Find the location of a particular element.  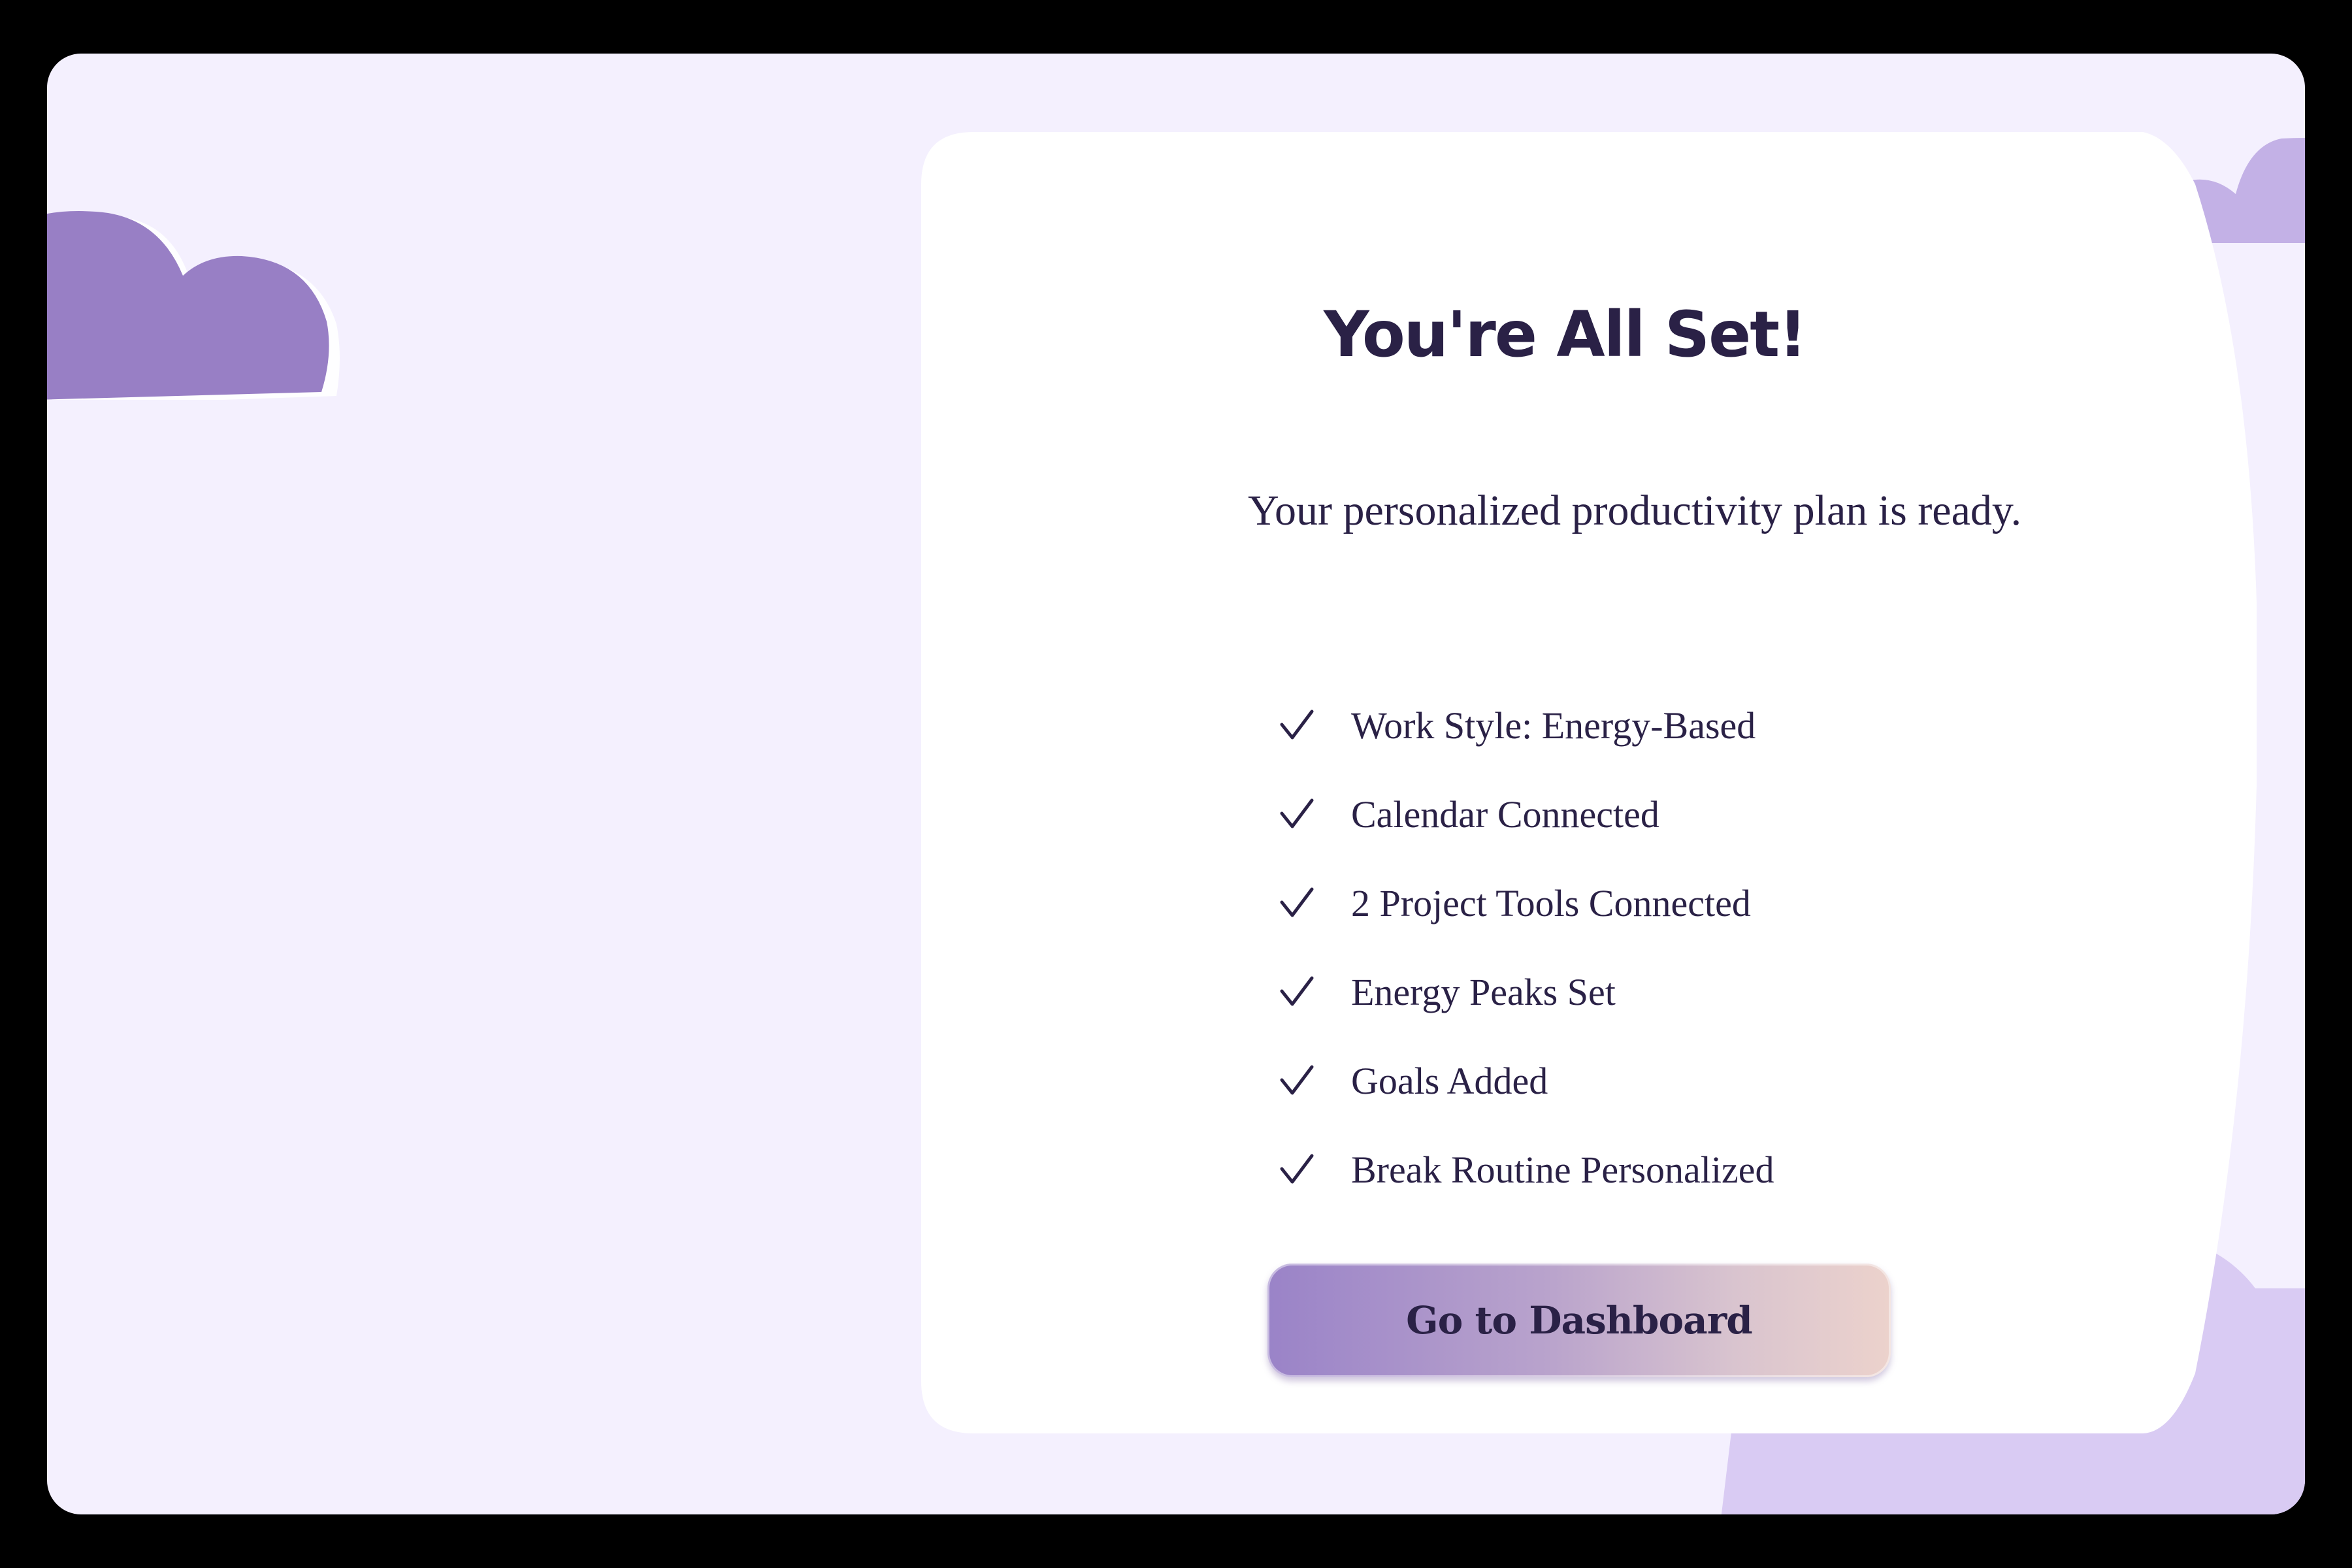

checklist-item-label: Goals Added is located at coordinates (1449, 1080).